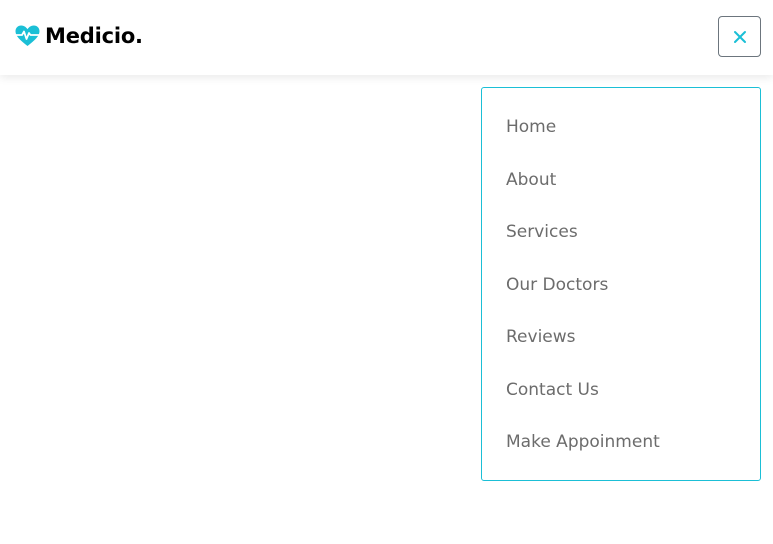 This screenshot has height=544, width=773. I want to click on close-menu-button, so click(739, 36).